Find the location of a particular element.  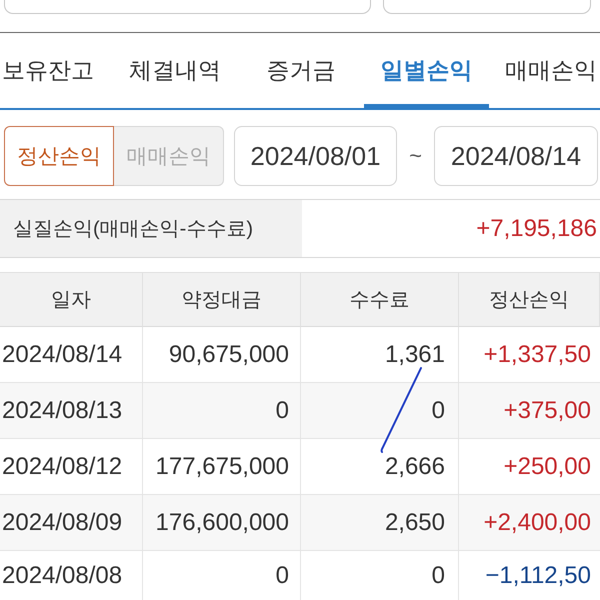

table-cell: 177,675,000 is located at coordinates (222, 467).